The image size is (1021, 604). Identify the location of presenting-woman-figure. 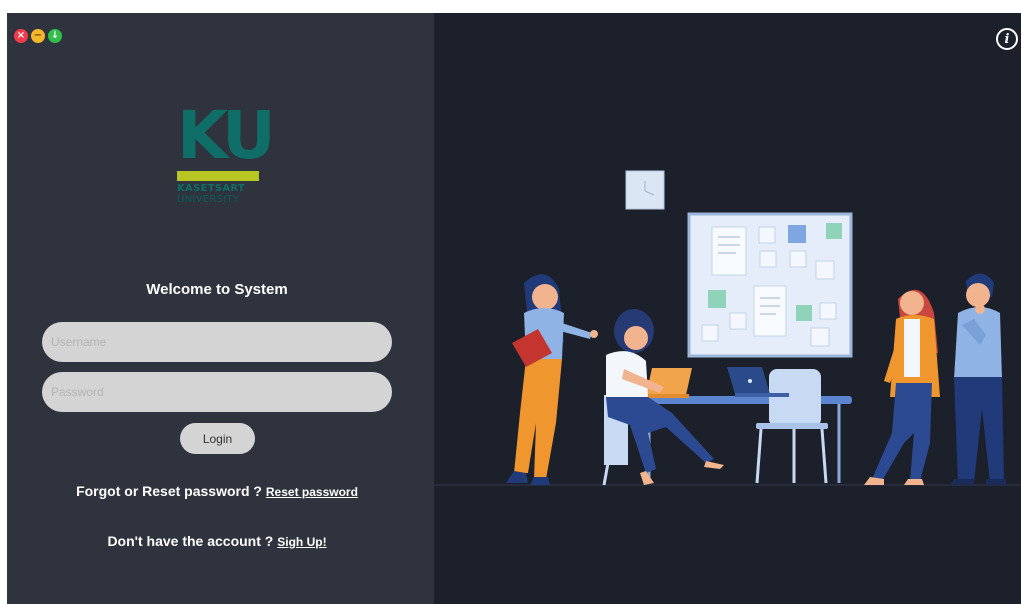
(552, 379).